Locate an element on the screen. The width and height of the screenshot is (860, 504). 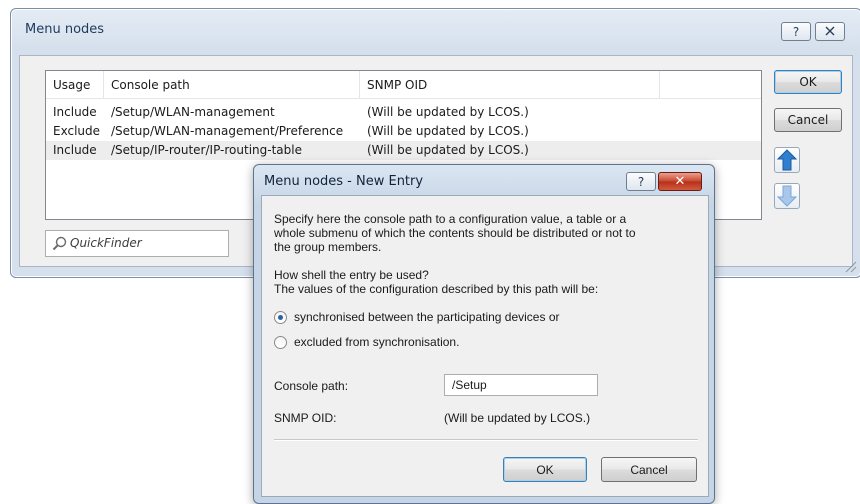
dialog-close-button: ✕ is located at coordinates (680, 181).